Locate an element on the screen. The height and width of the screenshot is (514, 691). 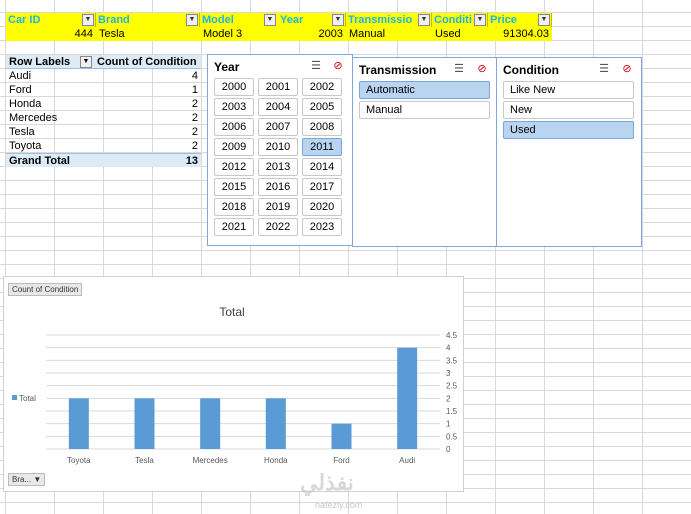
year-option: 2009 is located at coordinates (234, 147).